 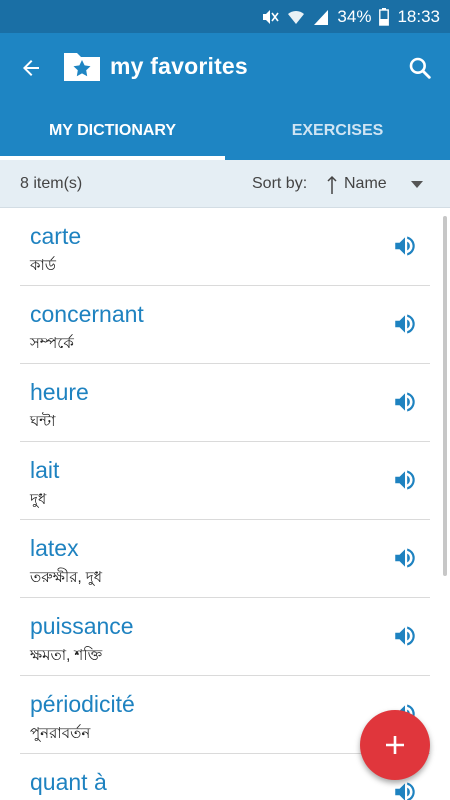 What do you see at coordinates (38, 499) in the screenshot?
I see `meaning: দুধ` at bounding box center [38, 499].